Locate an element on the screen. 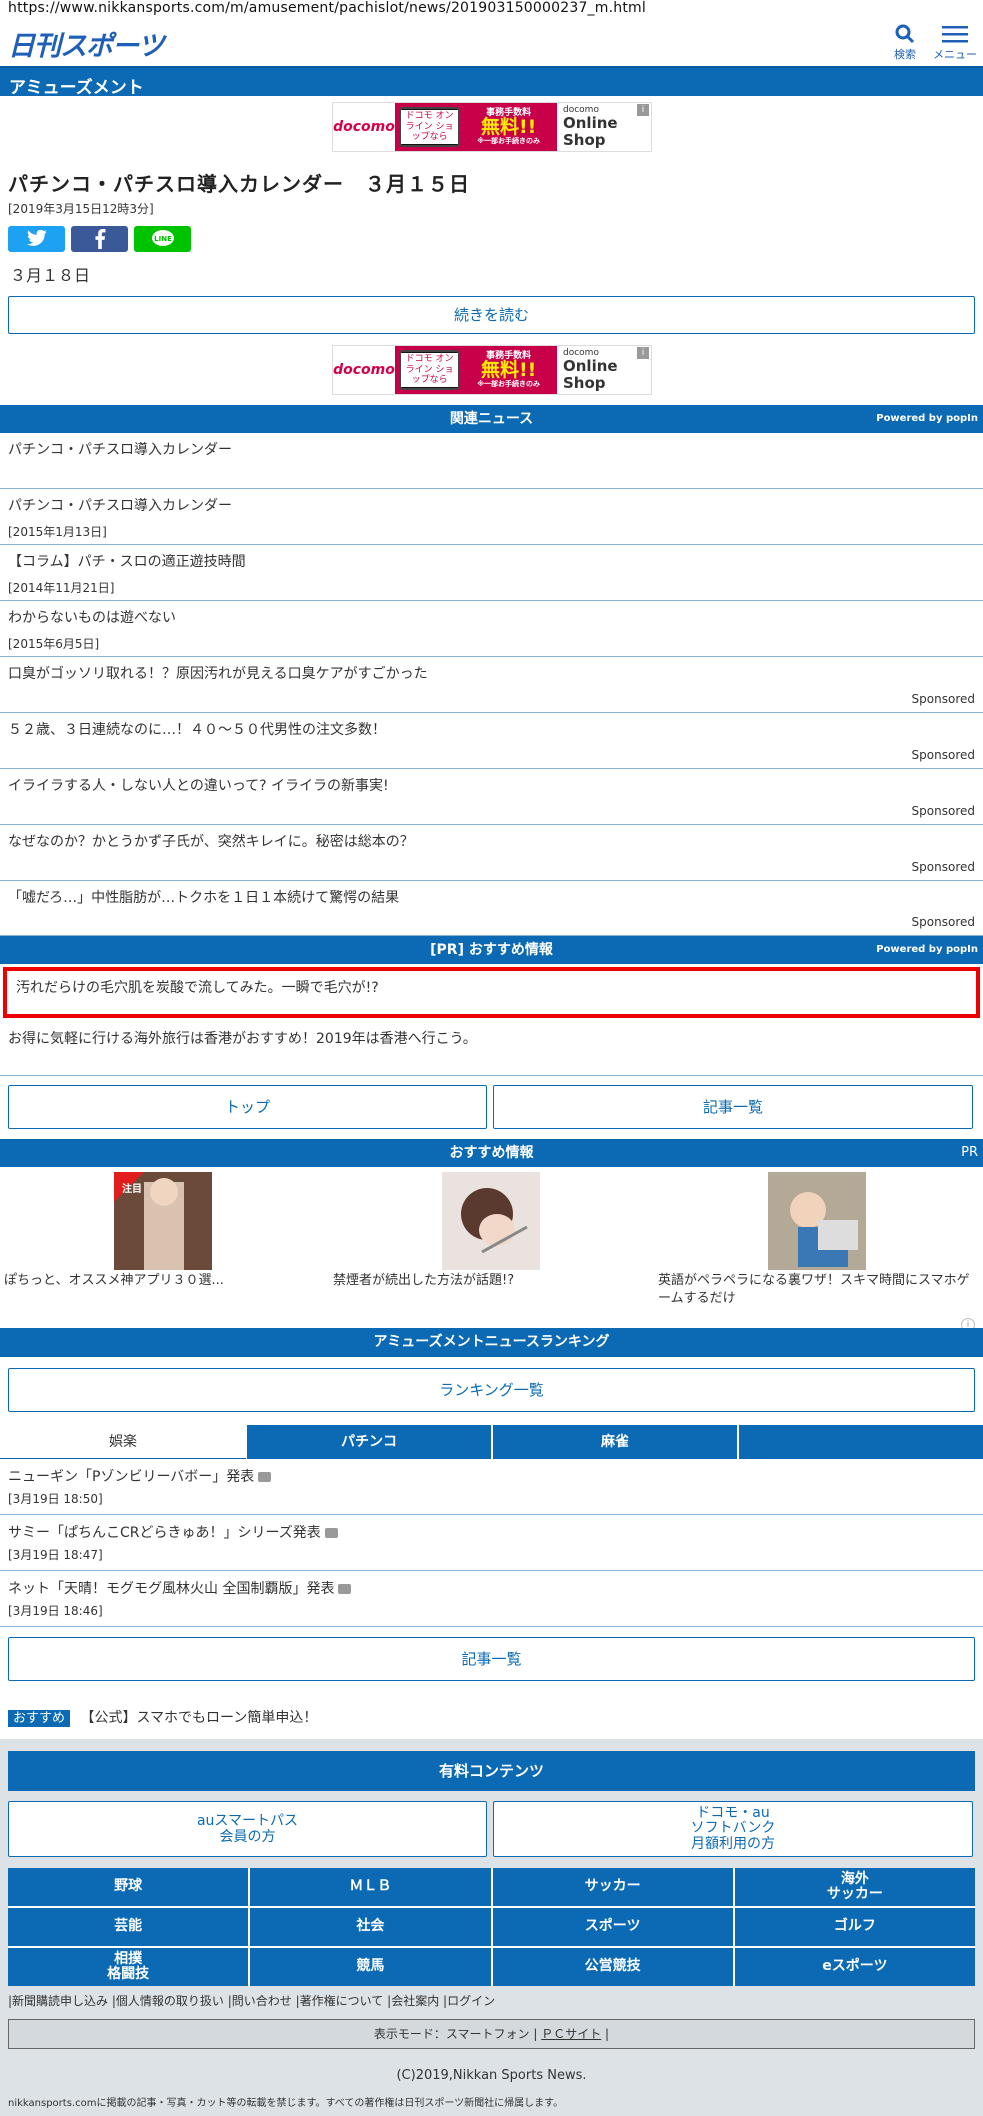 This screenshot has height=2116, width=983. svg-text: LINE is located at coordinates (163, 239).